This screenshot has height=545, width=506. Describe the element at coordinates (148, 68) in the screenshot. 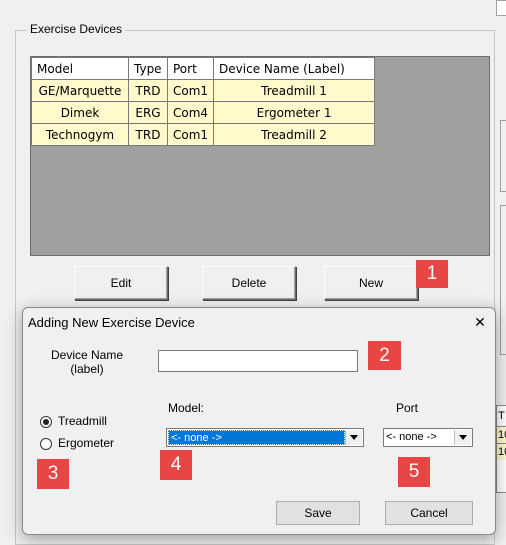

I see `column-header-type: Type` at that location.